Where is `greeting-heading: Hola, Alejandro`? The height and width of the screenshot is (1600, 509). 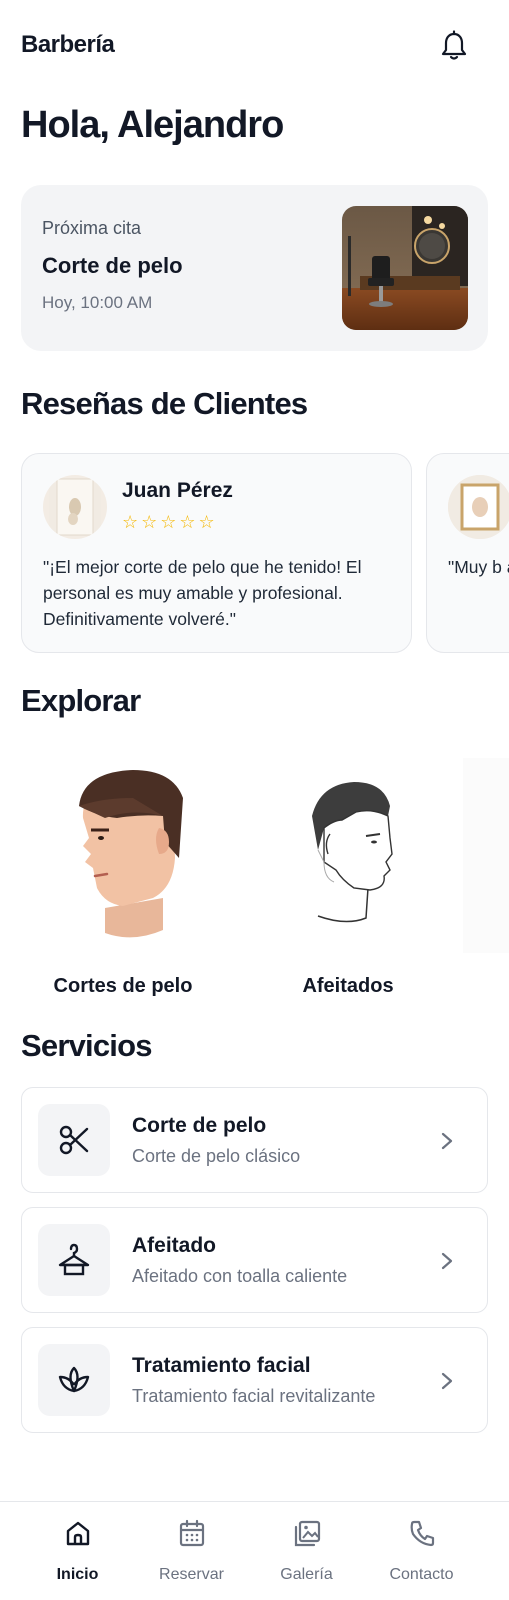
greeting-heading: Hola, Alejandro is located at coordinates (152, 125).